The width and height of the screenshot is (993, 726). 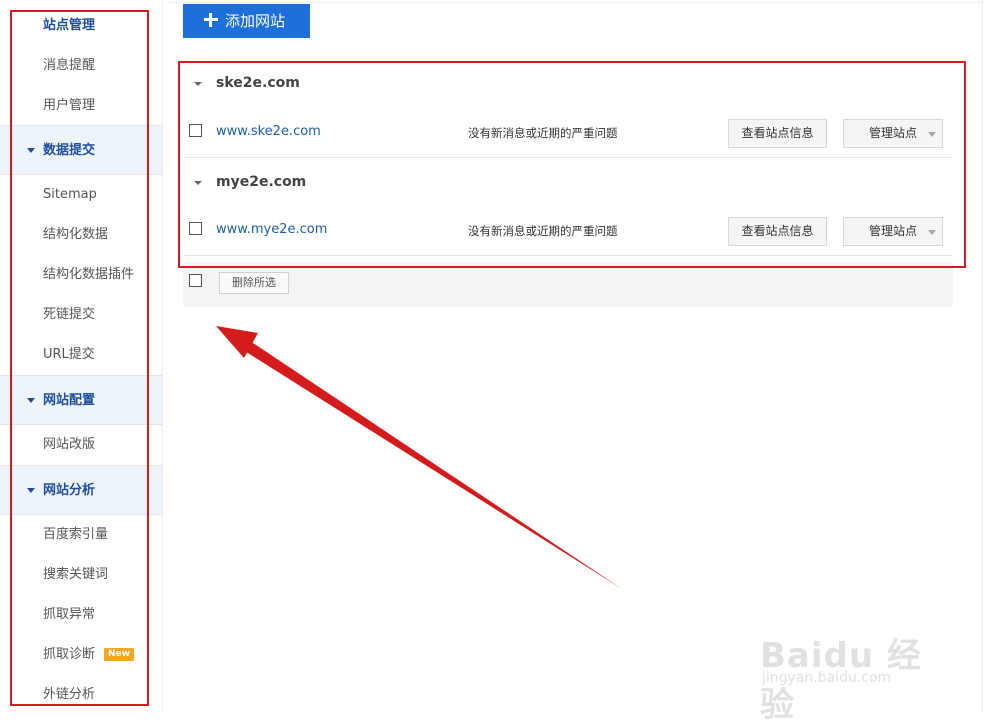 What do you see at coordinates (827, 678) in the screenshot?
I see `watermark-url: jingyan.baidu.com` at bounding box center [827, 678].